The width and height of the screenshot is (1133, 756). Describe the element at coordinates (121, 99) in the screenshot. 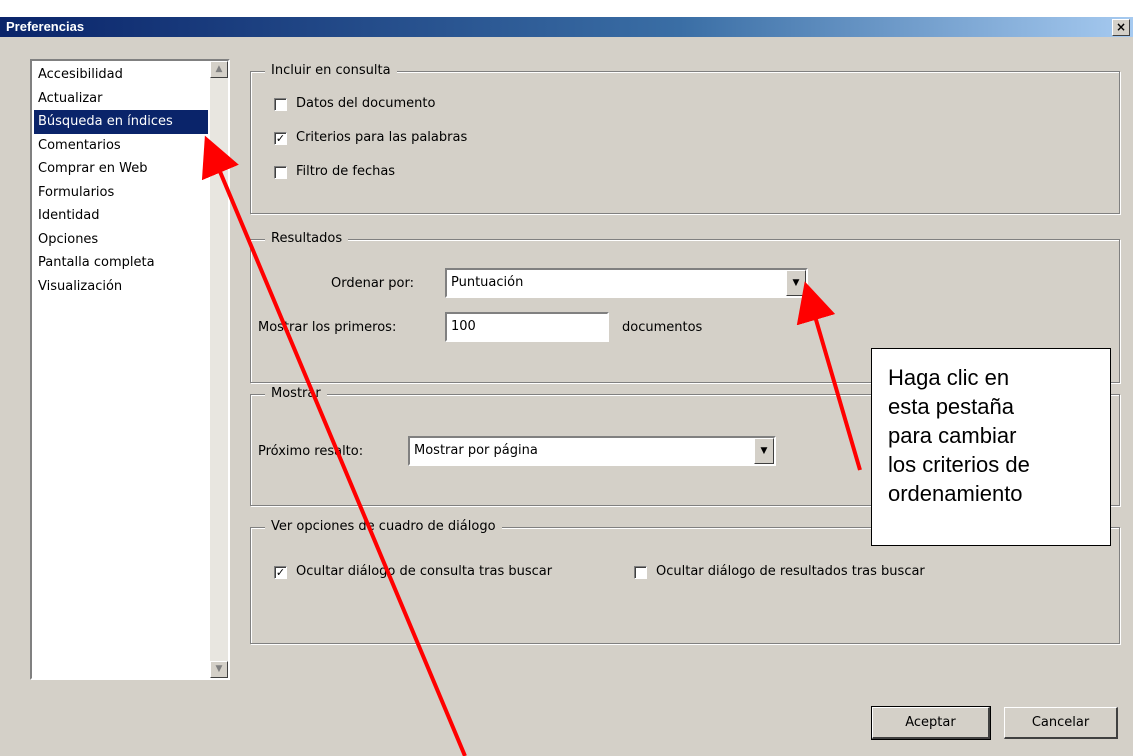

I see `sidebar-item: Actualizar` at that location.